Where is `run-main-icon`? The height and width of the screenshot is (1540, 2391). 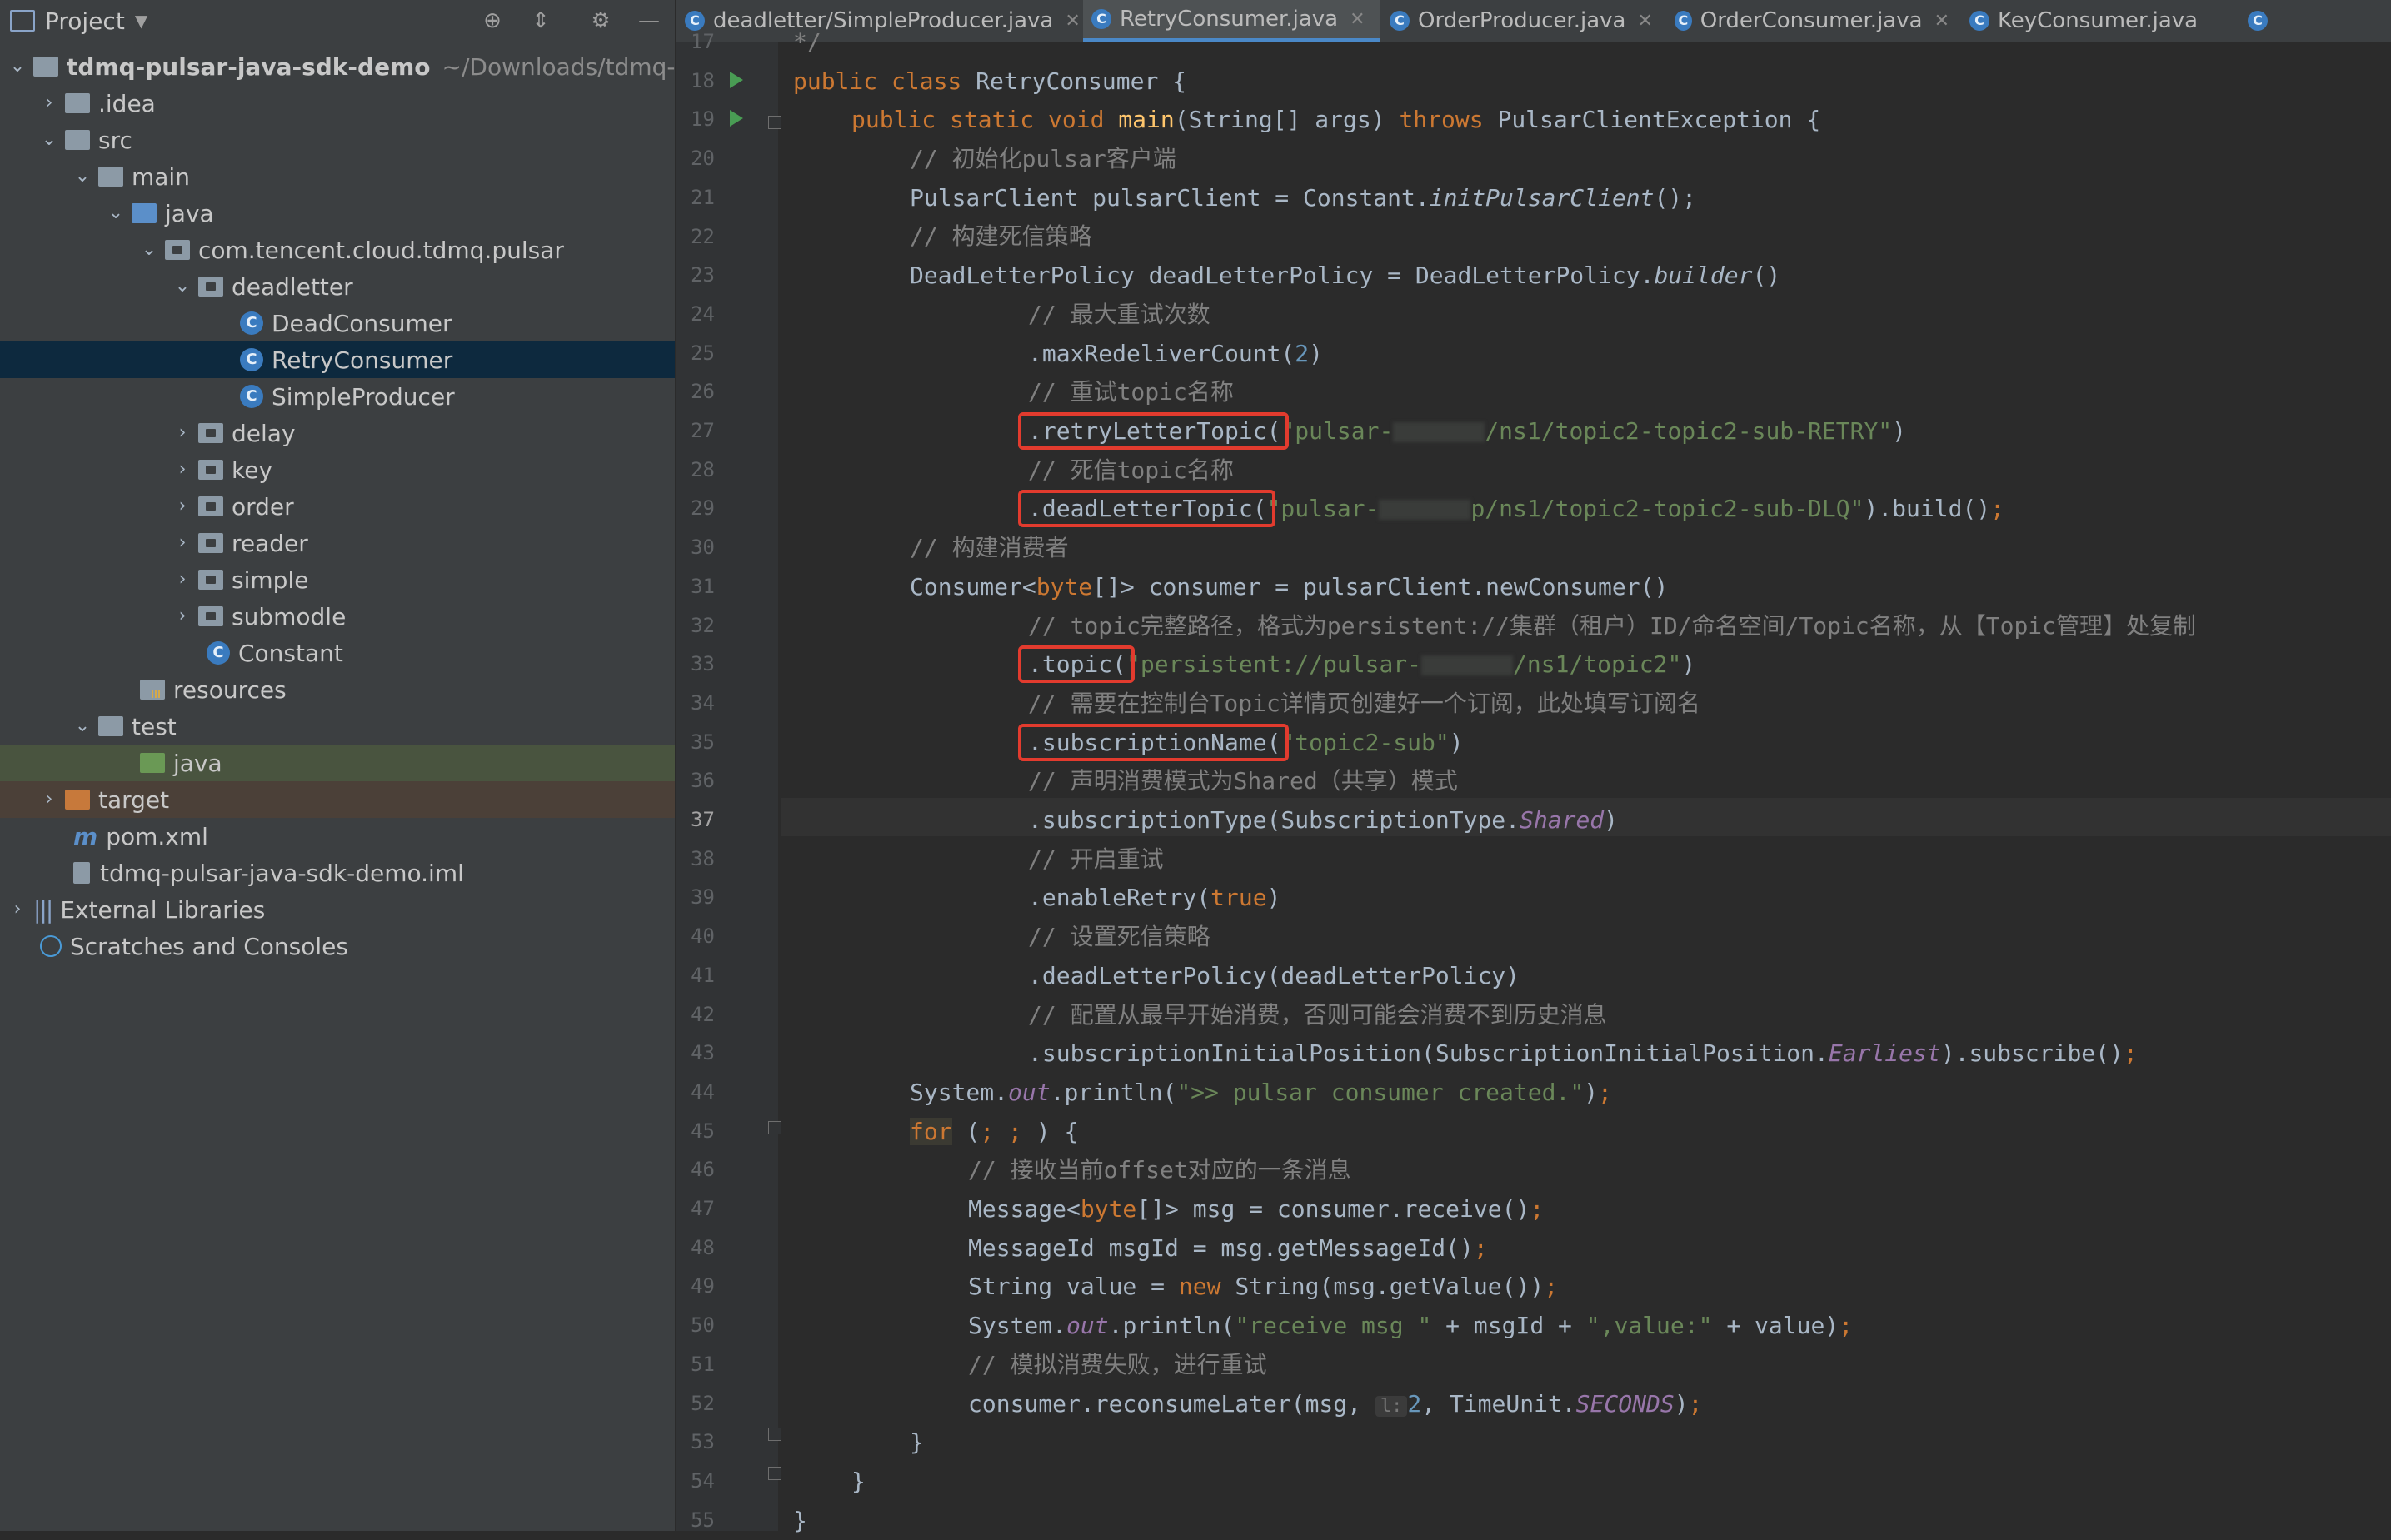
run-main-icon is located at coordinates (737, 119).